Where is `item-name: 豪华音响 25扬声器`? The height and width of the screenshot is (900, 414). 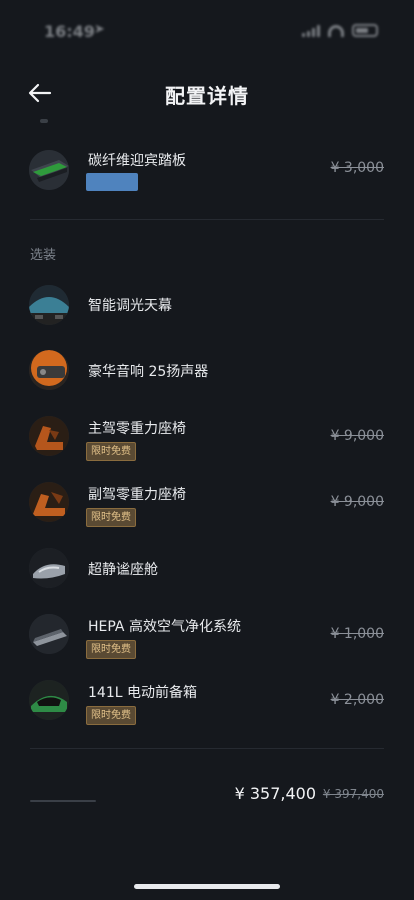
item-name: 豪华音响 25扬声器 is located at coordinates (148, 372).